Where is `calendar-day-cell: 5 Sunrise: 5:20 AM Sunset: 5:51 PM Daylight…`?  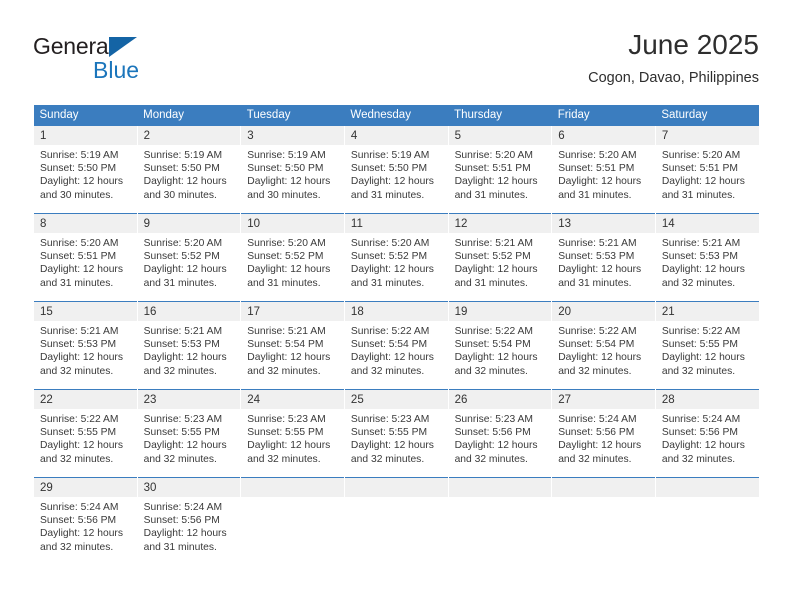 calendar-day-cell: 5 Sunrise: 5:20 AM Sunset: 5:51 PM Daylight… is located at coordinates (499, 169).